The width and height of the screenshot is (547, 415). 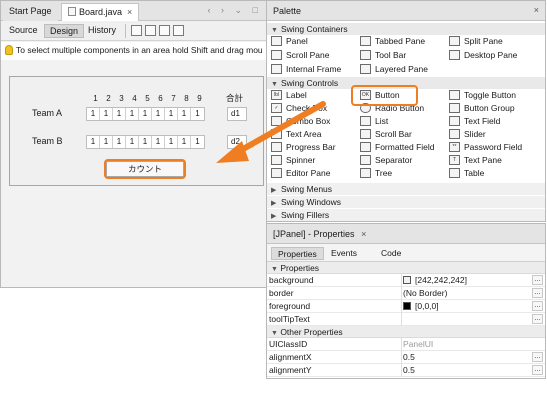 I want to click on tab-properties: Properties, so click(x=297, y=253).